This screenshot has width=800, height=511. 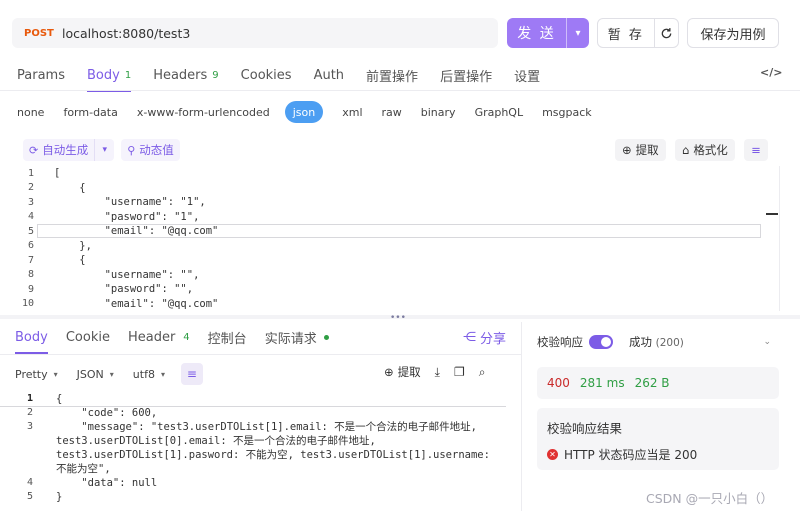 What do you see at coordinates (43, 33) in the screenshot?
I see `method-selector: POST` at bounding box center [43, 33].